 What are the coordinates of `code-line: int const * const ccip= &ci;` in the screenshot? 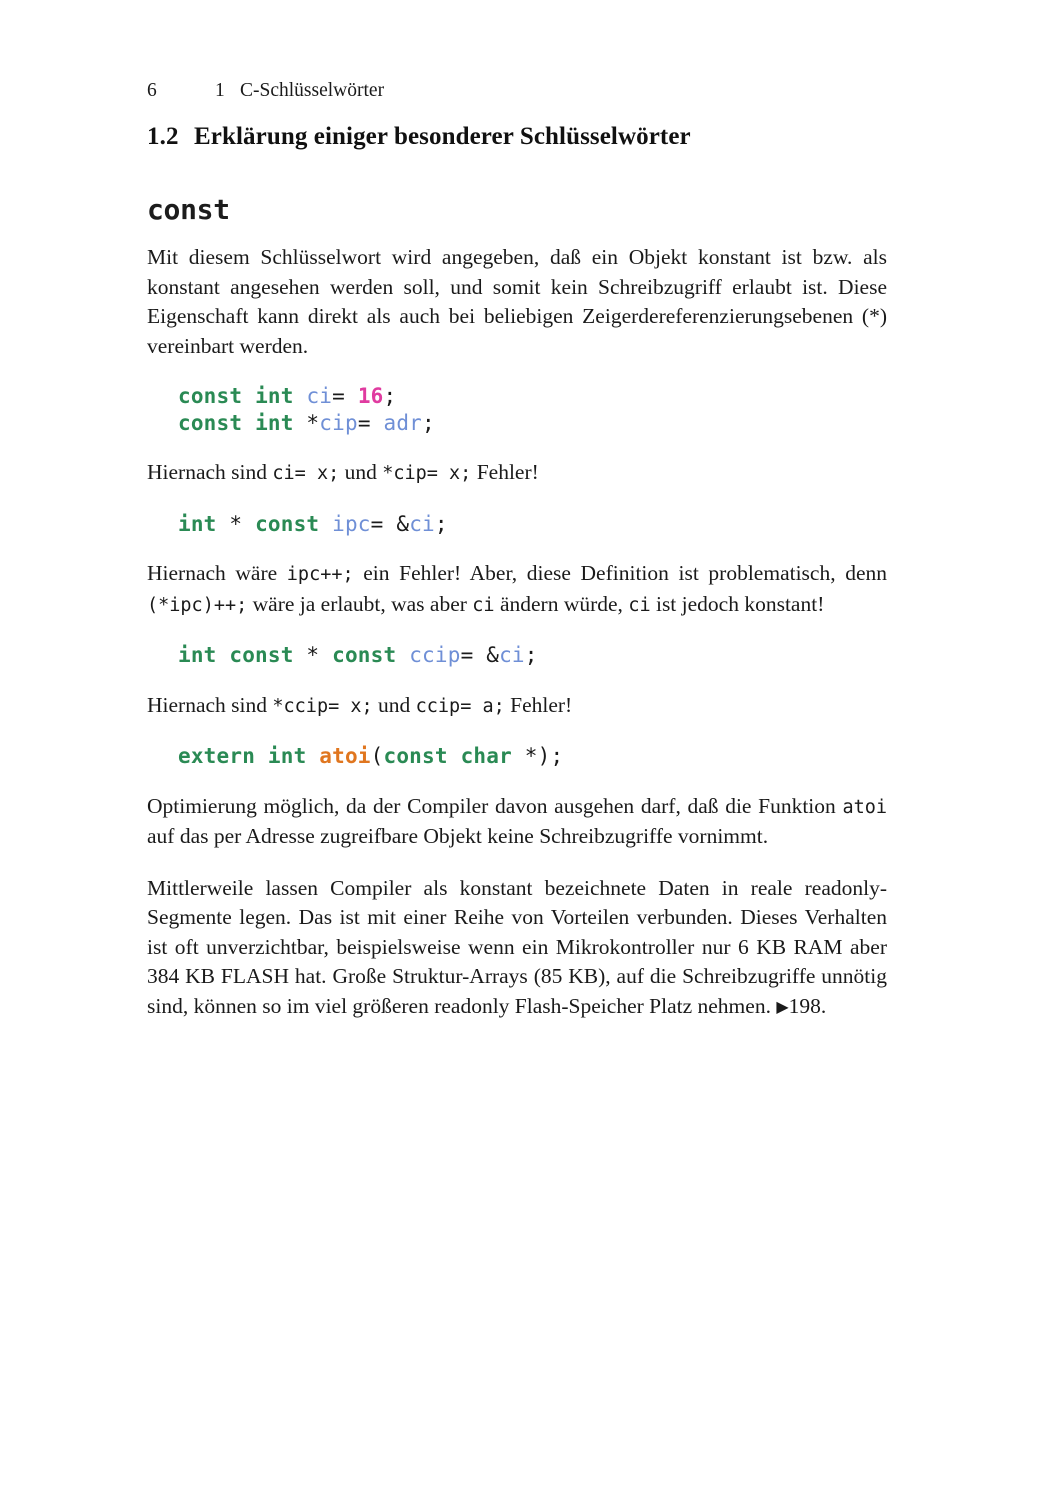 It's located at (532, 655).